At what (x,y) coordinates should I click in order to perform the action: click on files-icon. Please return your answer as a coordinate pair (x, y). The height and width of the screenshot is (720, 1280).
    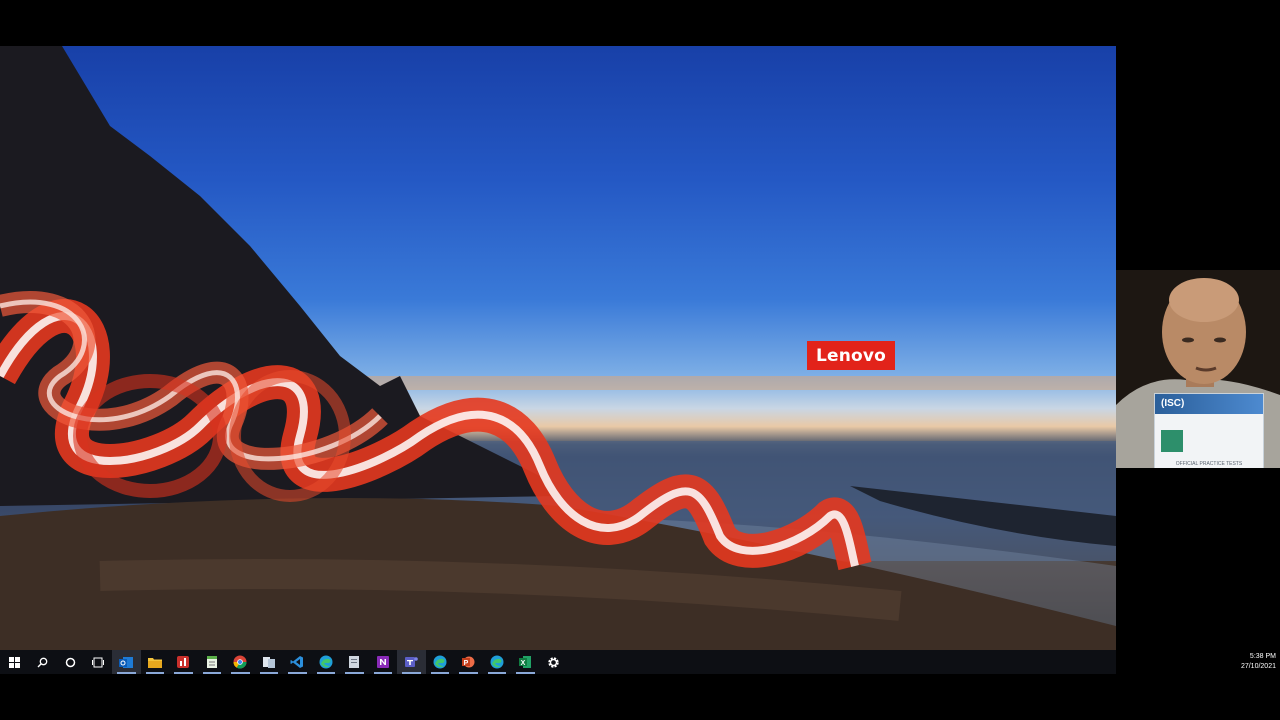
    Looking at the image, I should click on (268, 662).